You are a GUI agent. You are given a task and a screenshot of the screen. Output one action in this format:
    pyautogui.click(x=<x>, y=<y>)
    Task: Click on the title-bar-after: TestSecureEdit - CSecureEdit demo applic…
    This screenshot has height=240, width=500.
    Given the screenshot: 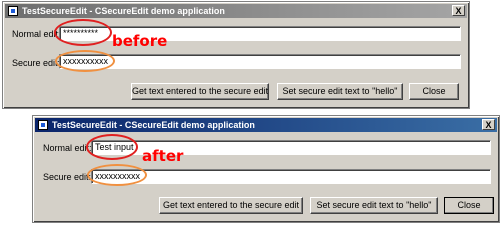 What is the action you would take?
    pyautogui.click(x=266, y=125)
    